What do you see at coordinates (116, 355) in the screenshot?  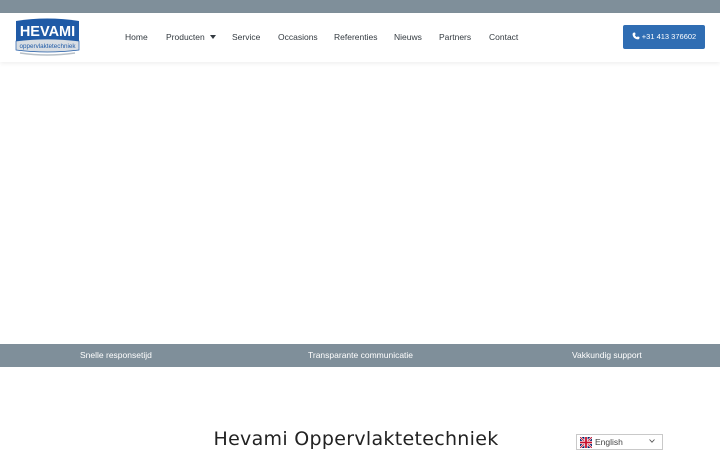 I see `feature-response-time: Snelle responsetijd` at bounding box center [116, 355].